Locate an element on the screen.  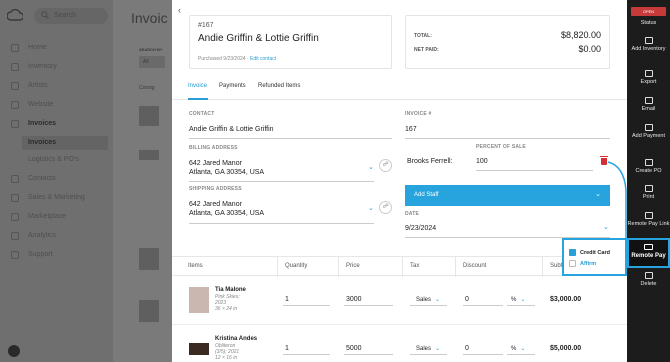
item-dimensions: 12 × 16 in is located at coordinates (226, 358).